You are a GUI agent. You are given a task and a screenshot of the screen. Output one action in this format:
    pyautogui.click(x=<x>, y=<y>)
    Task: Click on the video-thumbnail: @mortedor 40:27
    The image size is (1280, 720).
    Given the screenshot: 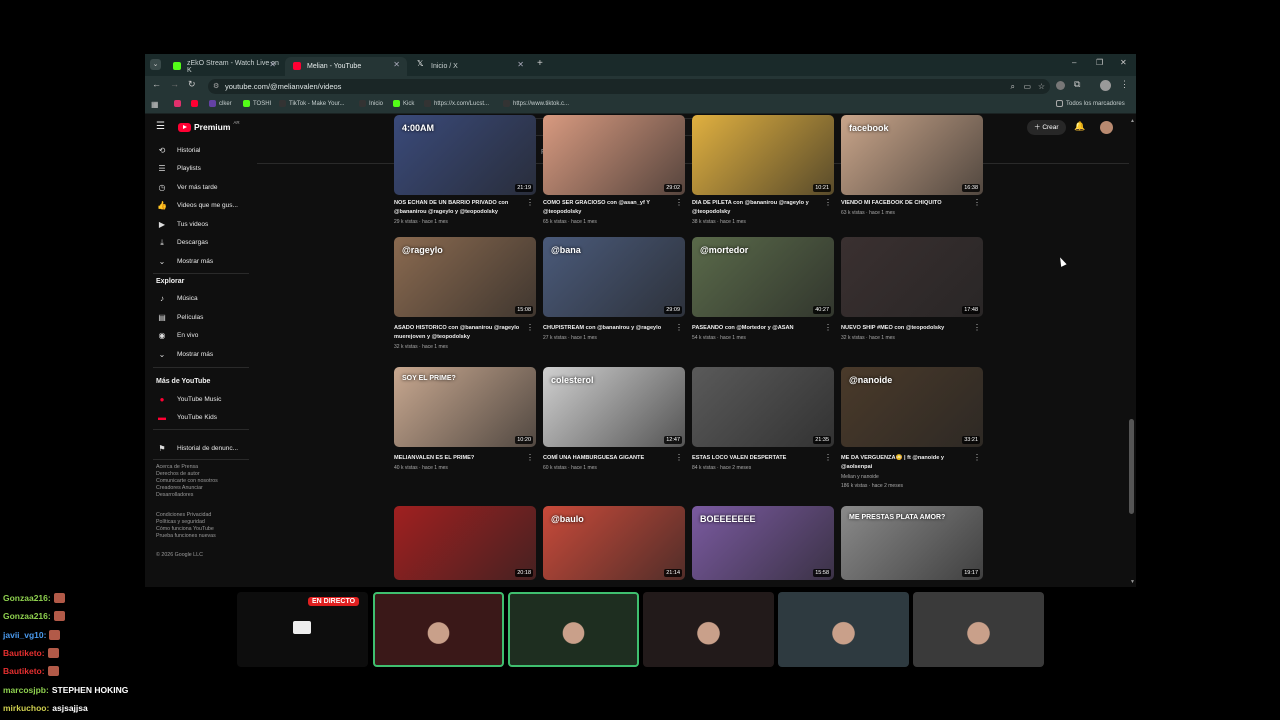 What is the action you would take?
    pyautogui.click(x=763, y=277)
    